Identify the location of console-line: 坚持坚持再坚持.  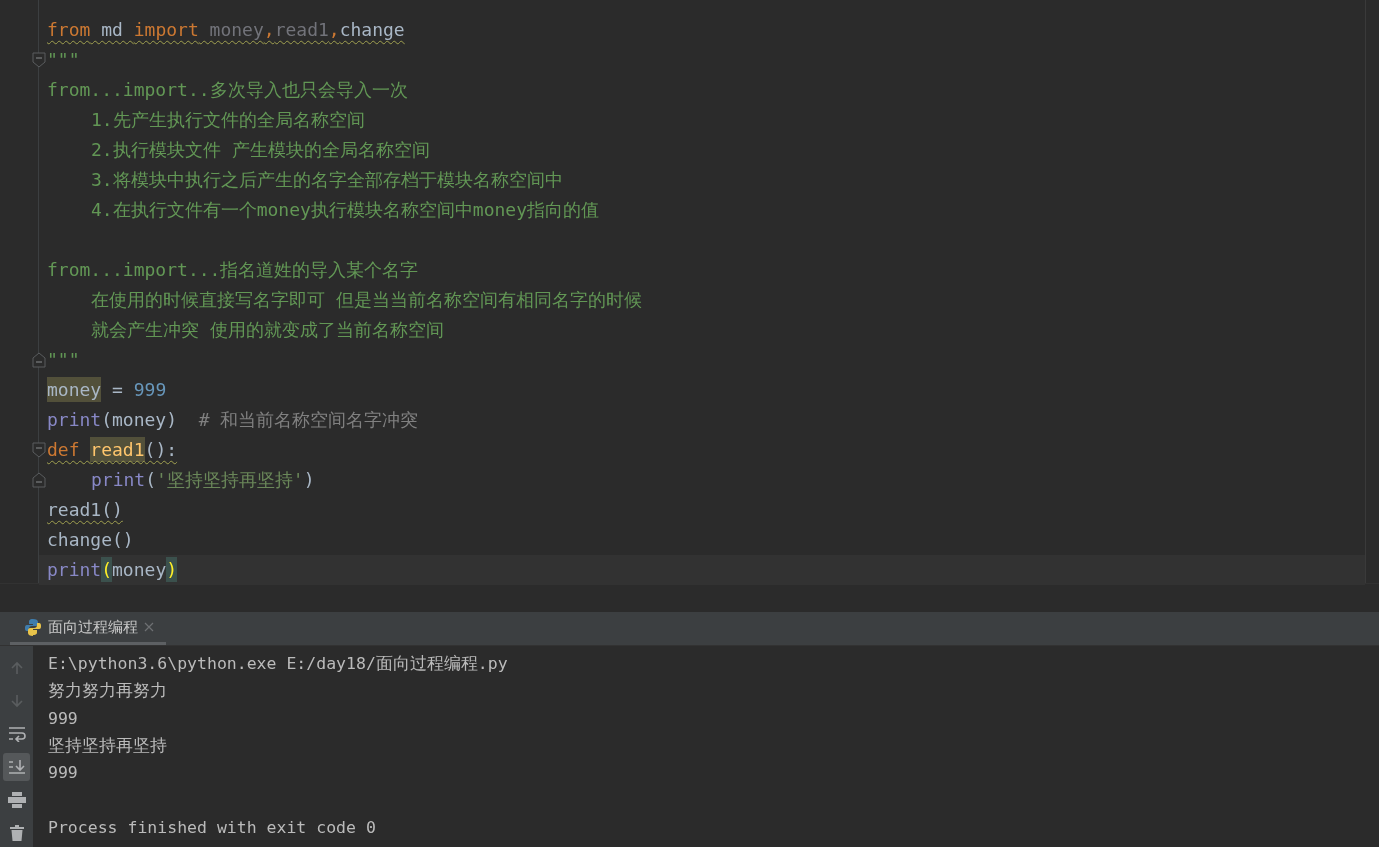
(108, 745).